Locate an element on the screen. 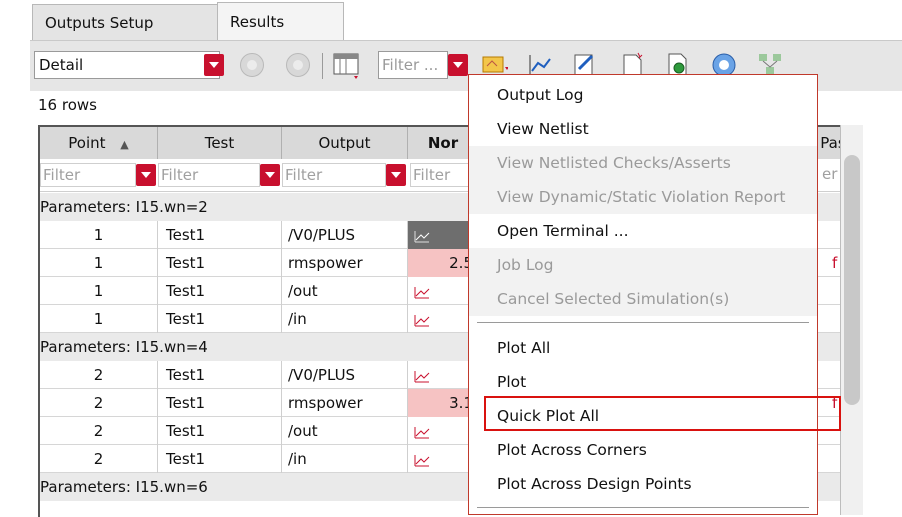  vertical-scrollbar is located at coordinates (851, 320).